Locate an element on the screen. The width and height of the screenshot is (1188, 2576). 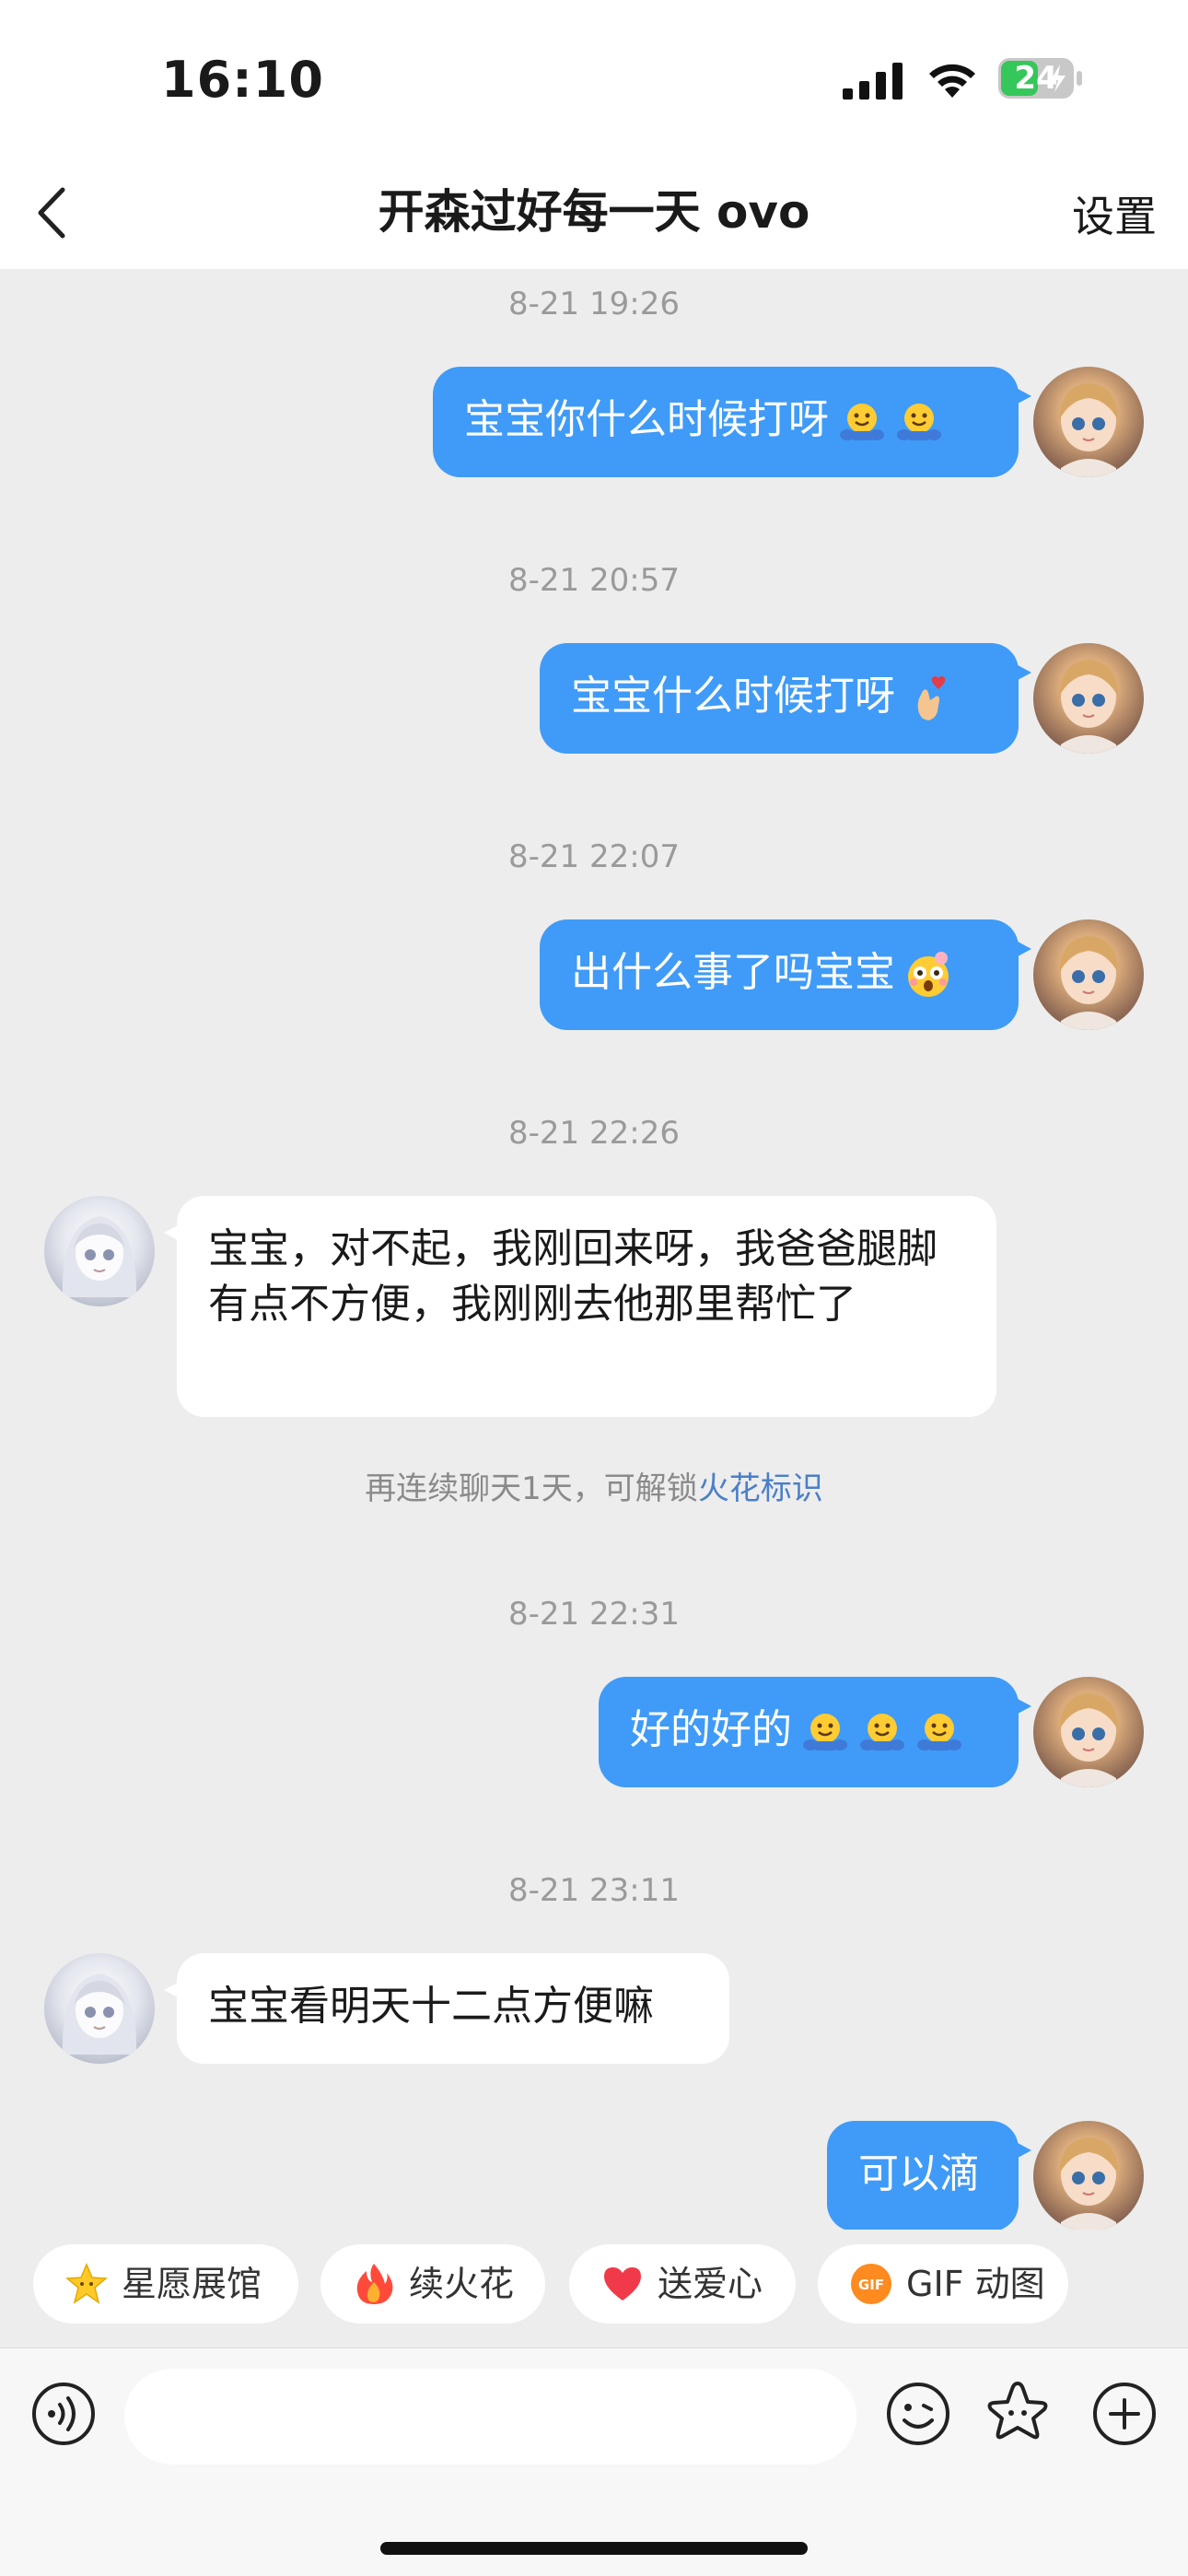
outgoing-message-bubble: 宝宝你什么时候打呀 is located at coordinates (732, 422).